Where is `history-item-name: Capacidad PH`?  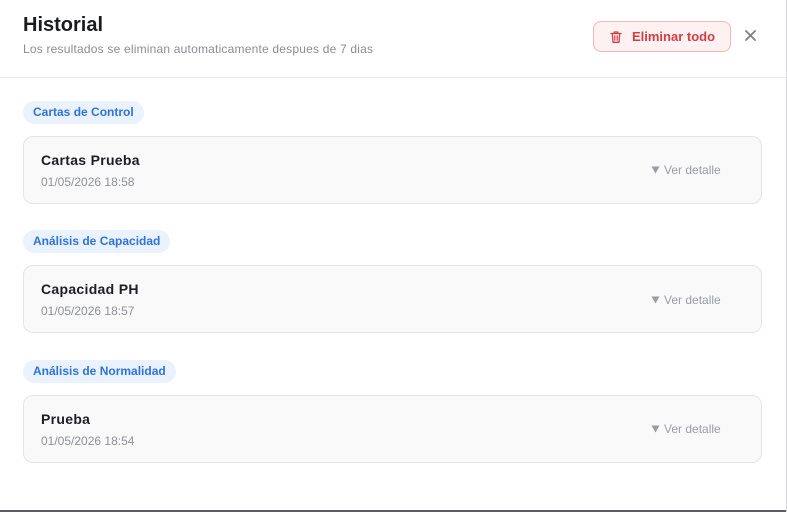 history-item-name: Capacidad PH is located at coordinates (90, 289).